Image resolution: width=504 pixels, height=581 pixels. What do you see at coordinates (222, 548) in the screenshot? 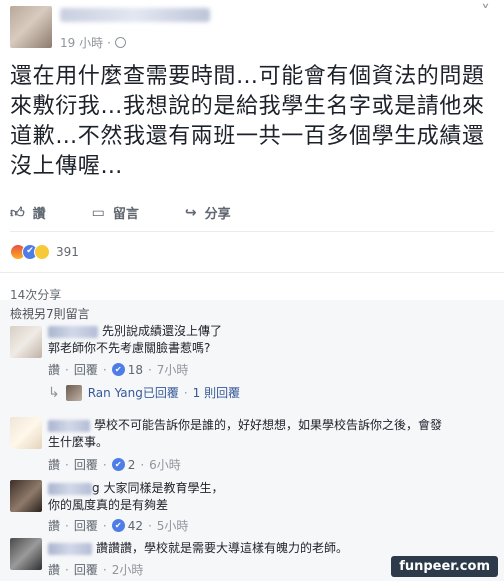
I see `comment-line-1: 讚讚讚，學校就是需要大導這樣有魄力的老師。` at bounding box center [222, 548].